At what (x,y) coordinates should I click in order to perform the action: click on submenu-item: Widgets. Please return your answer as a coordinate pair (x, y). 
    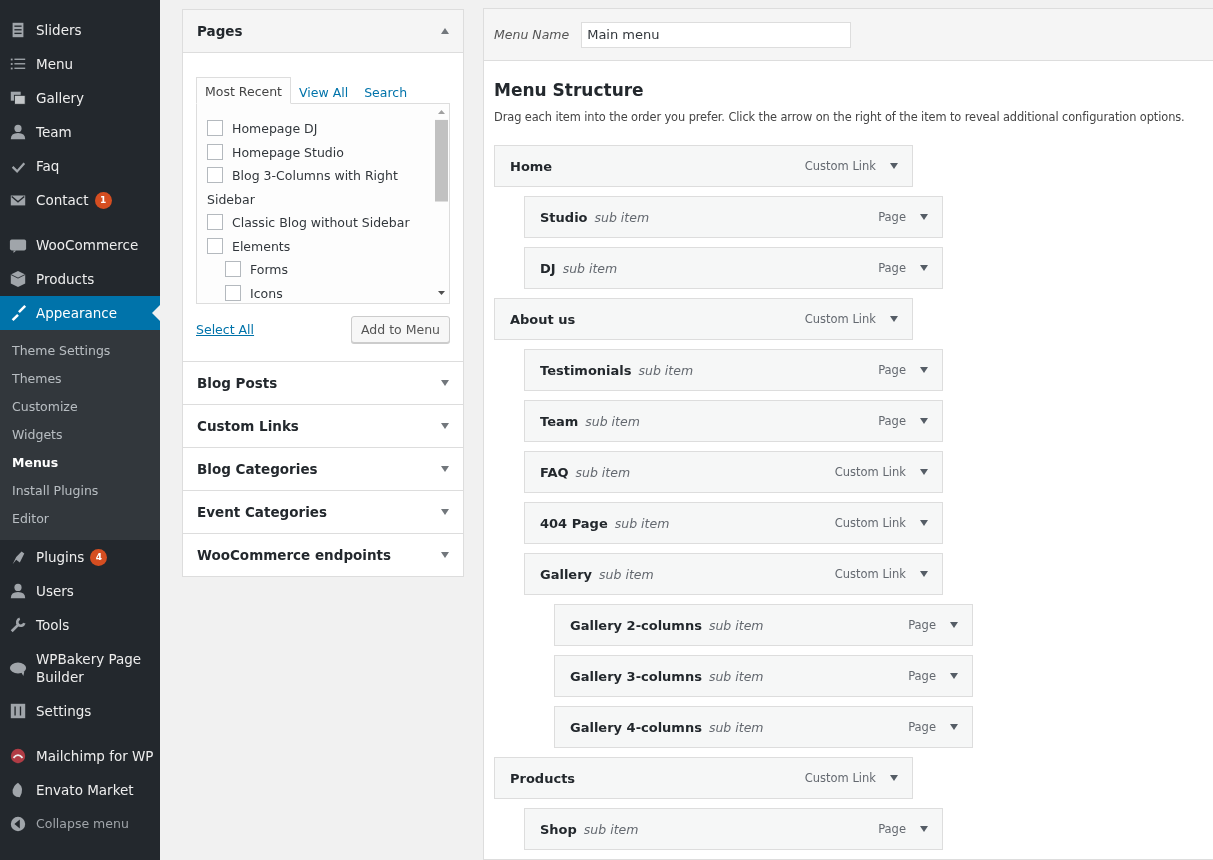
    Looking at the image, I should click on (80, 435).